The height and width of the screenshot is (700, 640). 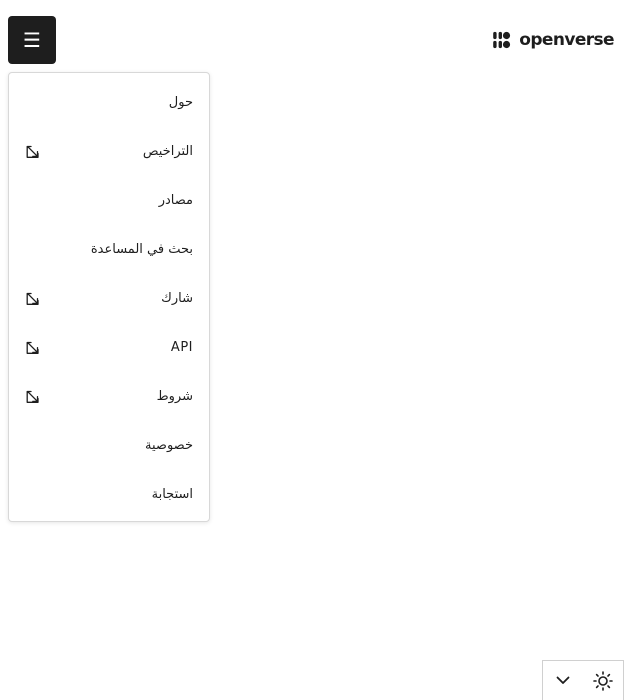 I want to click on menu-button: ☰, so click(x=32, y=40).